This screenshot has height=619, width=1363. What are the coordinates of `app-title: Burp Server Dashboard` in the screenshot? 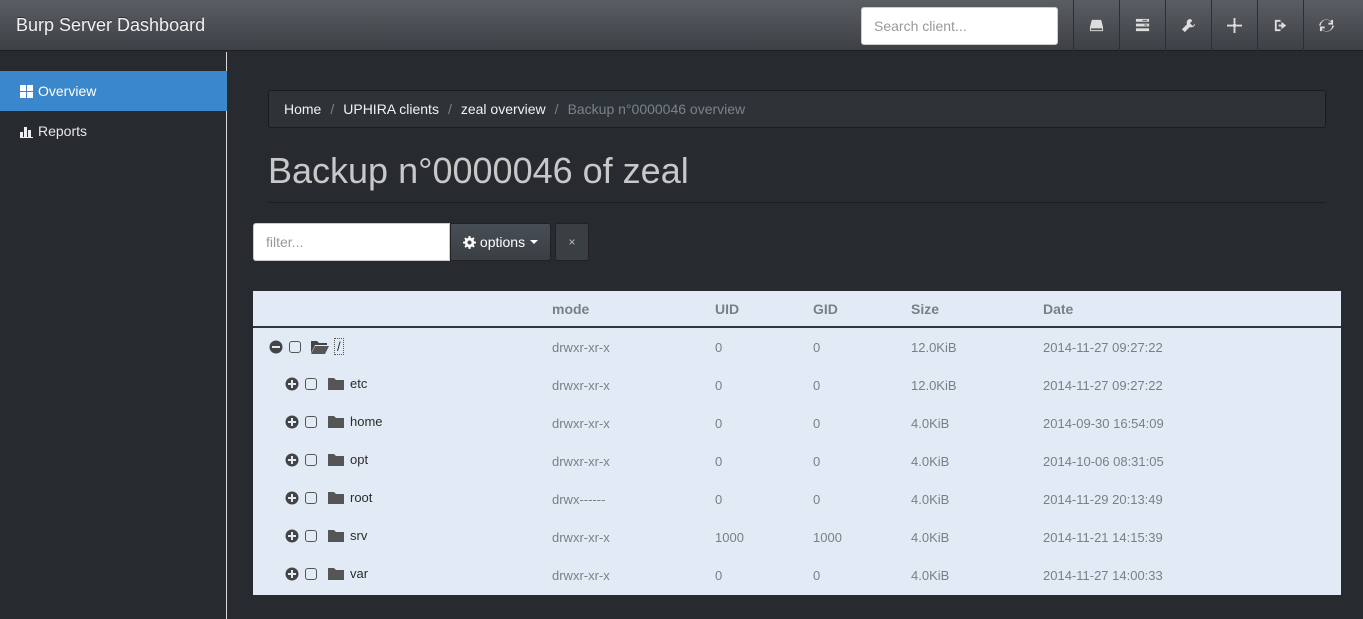 It's located at (110, 25).